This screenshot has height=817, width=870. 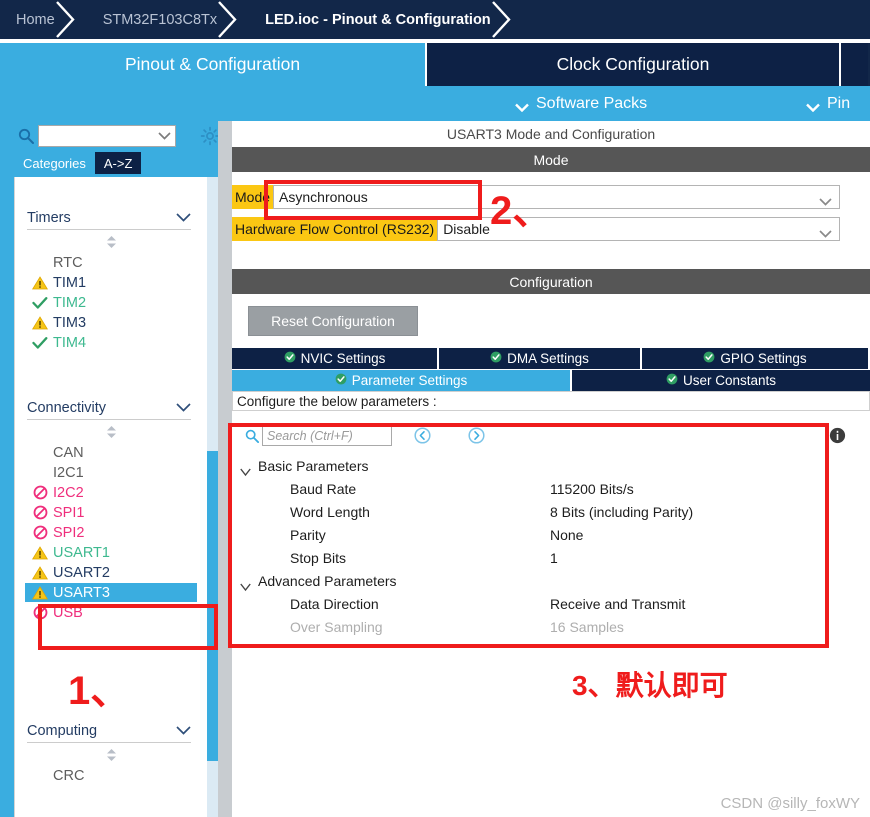 I want to click on search-input, so click(x=107, y=136).